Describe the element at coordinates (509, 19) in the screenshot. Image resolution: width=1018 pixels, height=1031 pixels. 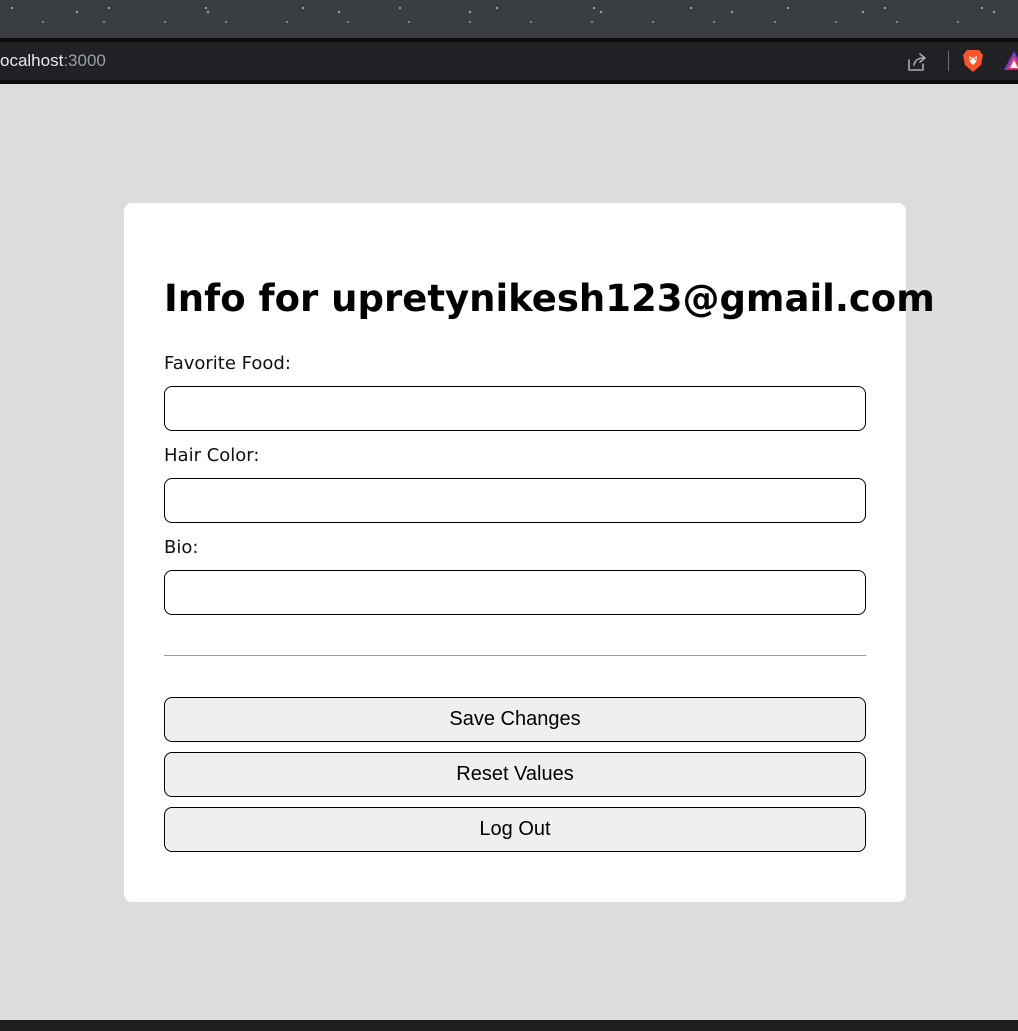
I see `desktop-wallpaper-strip` at that location.